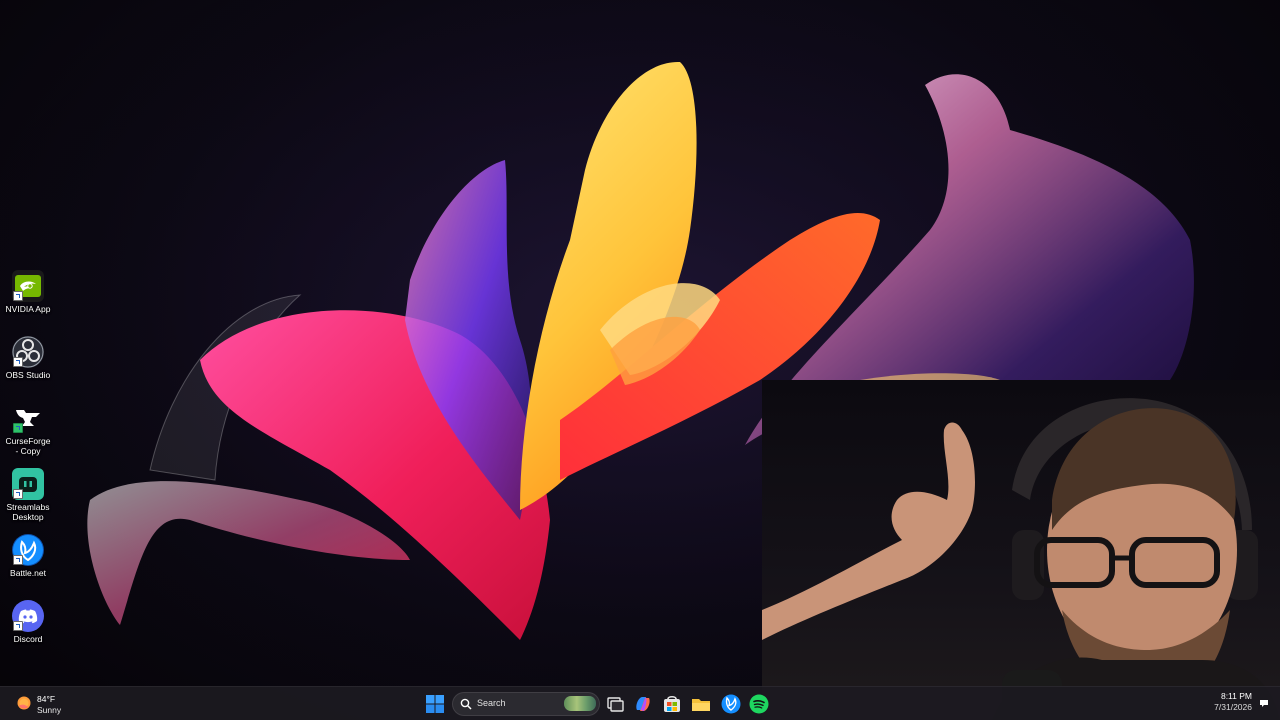  Describe the element at coordinates (28, 484) in the screenshot. I see `streamlabs-icon` at that location.